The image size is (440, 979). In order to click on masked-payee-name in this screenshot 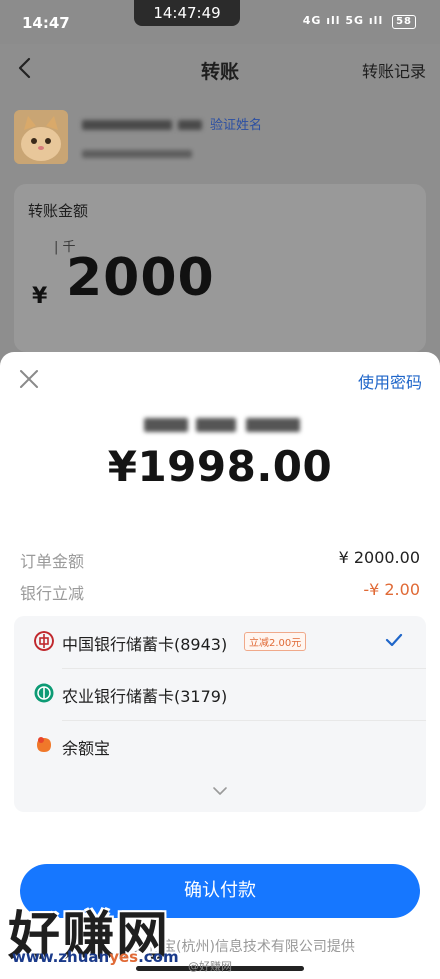, I will do `click(127, 125)`.